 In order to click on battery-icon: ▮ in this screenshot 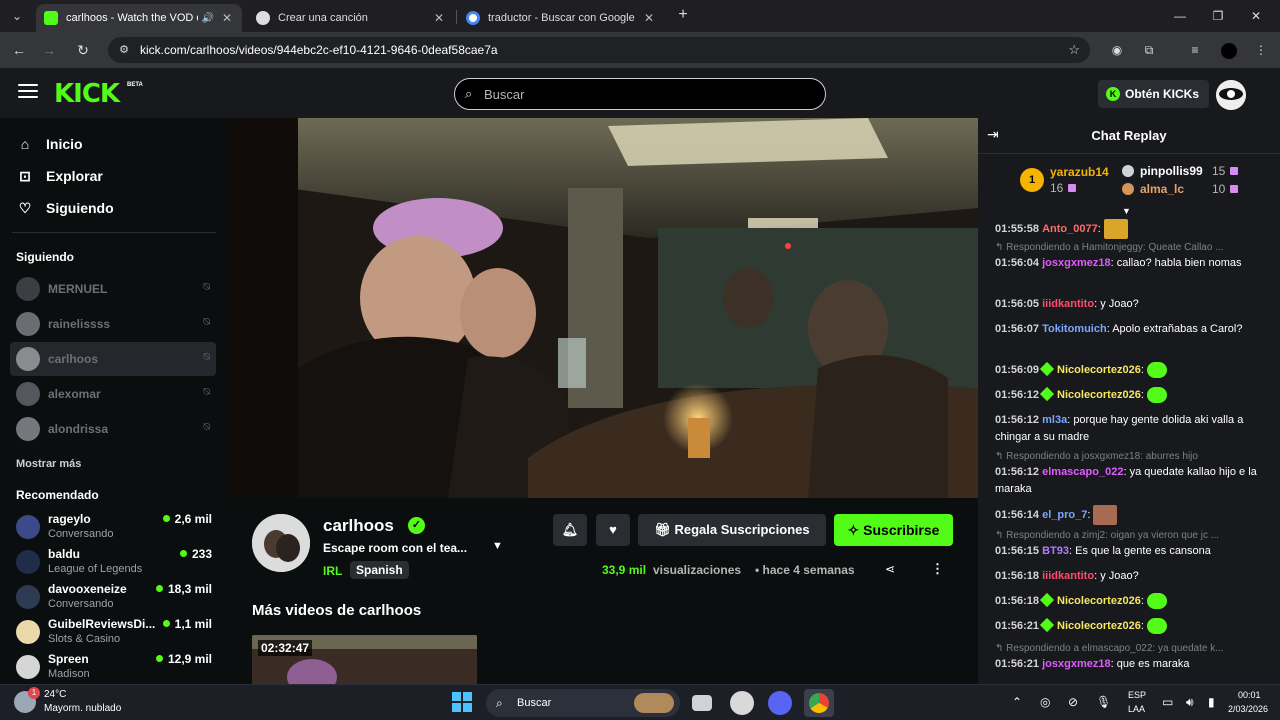, I will do `click(1211, 702)`.